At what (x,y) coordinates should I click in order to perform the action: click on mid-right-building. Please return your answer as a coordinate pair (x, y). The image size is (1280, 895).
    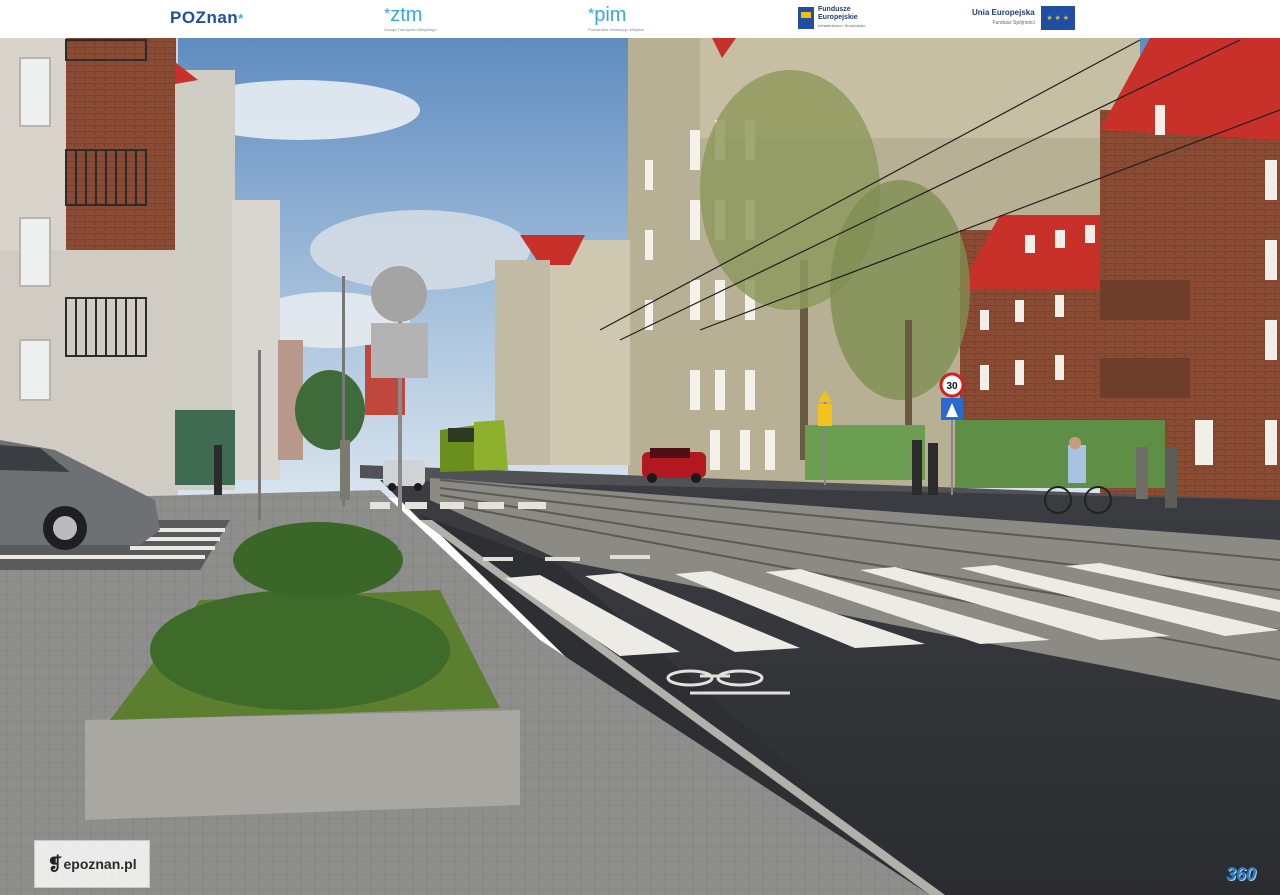
    Looking at the image, I should click on (587, 352).